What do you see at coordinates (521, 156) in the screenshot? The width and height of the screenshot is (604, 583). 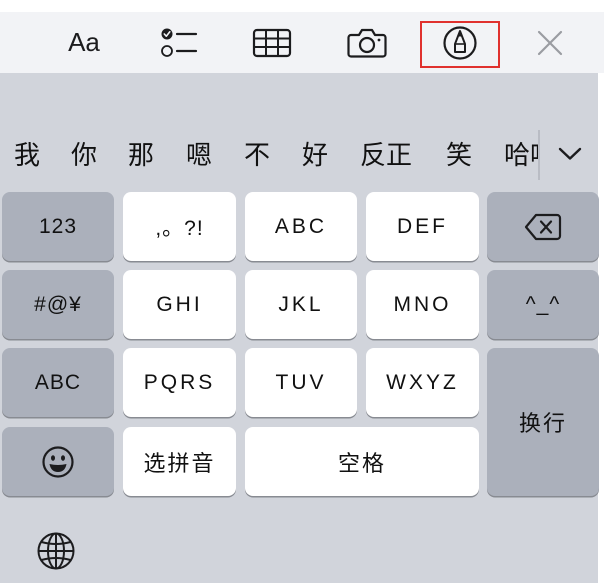 I see `candidate-word-partial: 哈哈` at bounding box center [521, 156].